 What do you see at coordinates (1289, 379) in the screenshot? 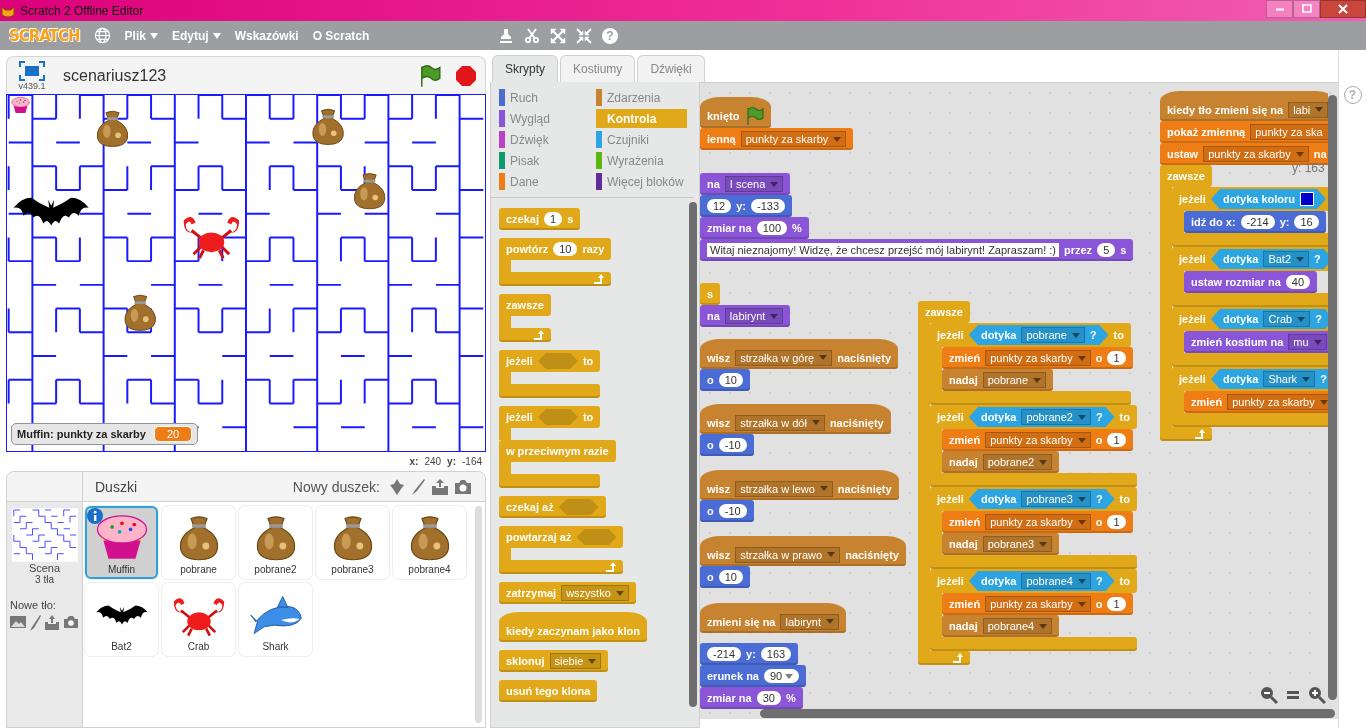
I see `dropdown-menu: Shark` at bounding box center [1289, 379].